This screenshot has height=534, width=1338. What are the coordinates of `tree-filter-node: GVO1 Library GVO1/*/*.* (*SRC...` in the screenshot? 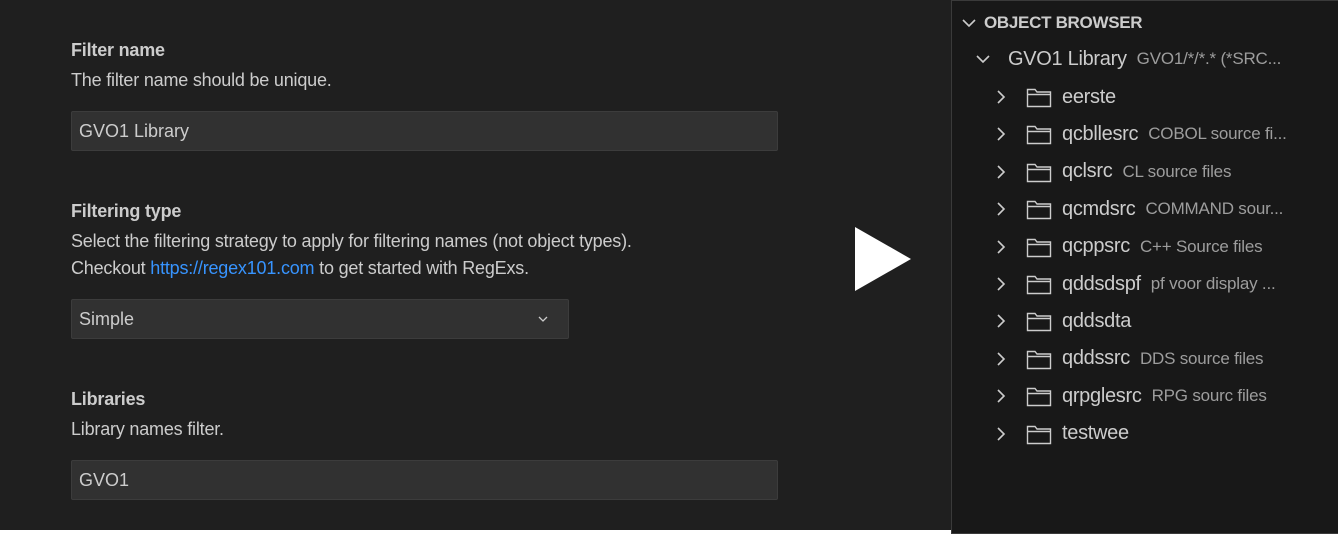 It's located at (1154, 59).